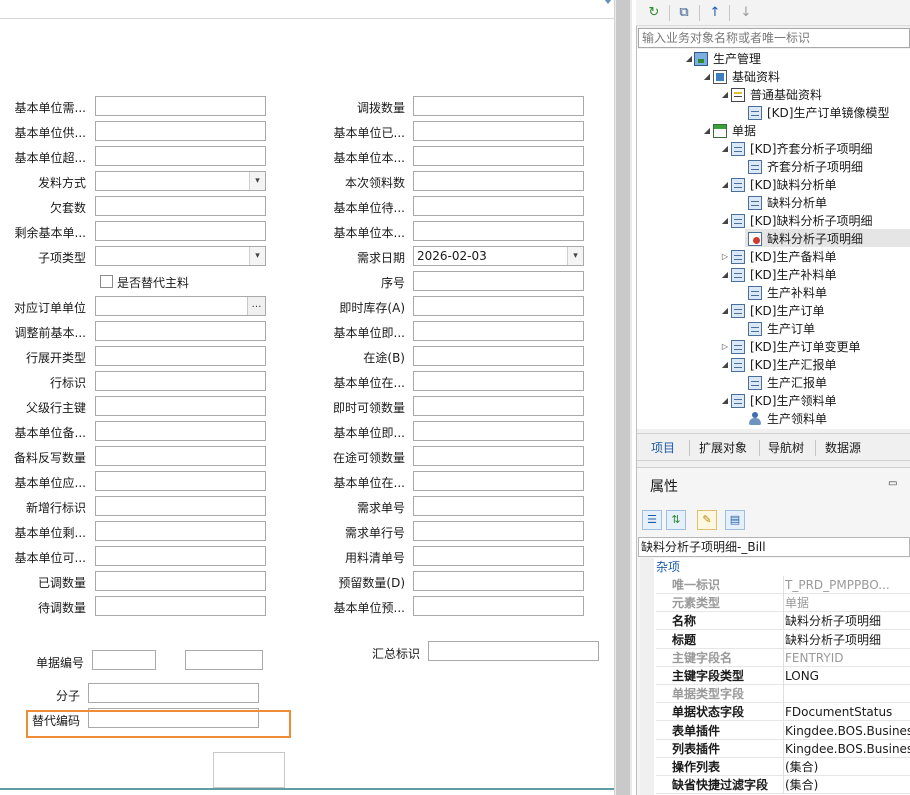  What do you see at coordinates (783, 730) in the screenshot?
I see `property-row: 表单插件 Kingdee.BOS.Business.` at bounding box center [783, 730].